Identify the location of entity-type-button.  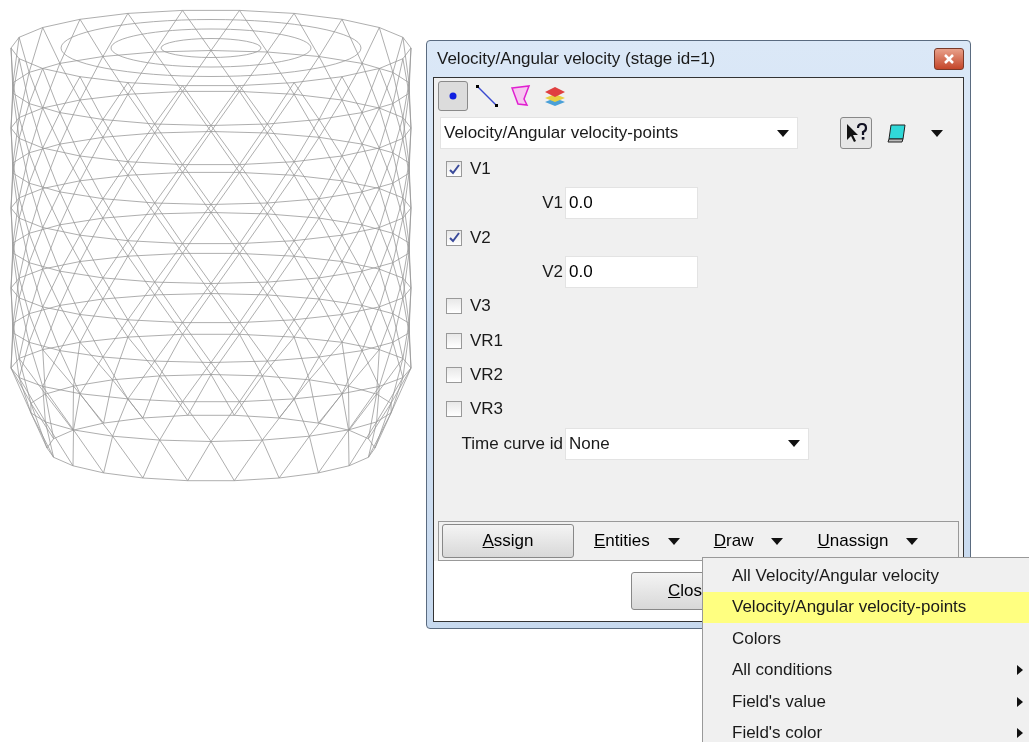
(453, 96).